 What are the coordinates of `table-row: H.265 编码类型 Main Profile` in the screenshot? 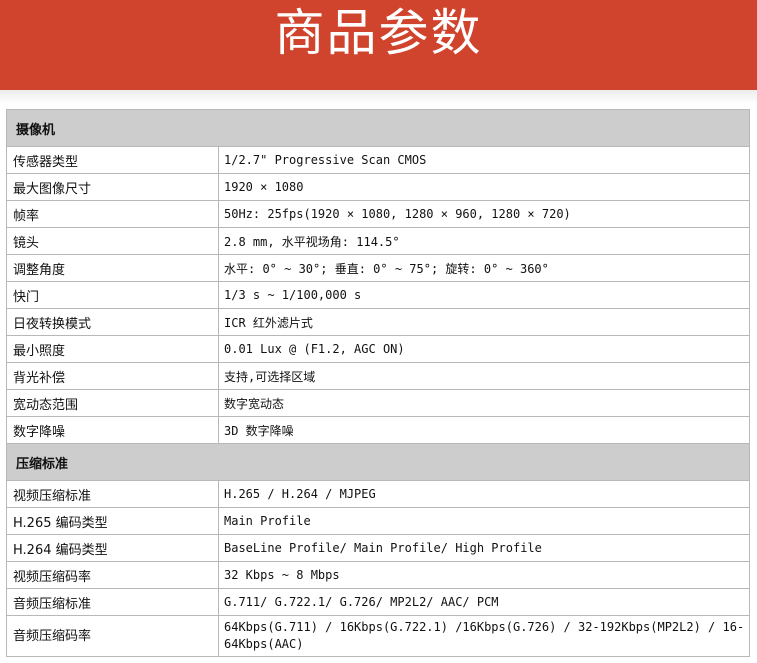 It's located at (378, 521).